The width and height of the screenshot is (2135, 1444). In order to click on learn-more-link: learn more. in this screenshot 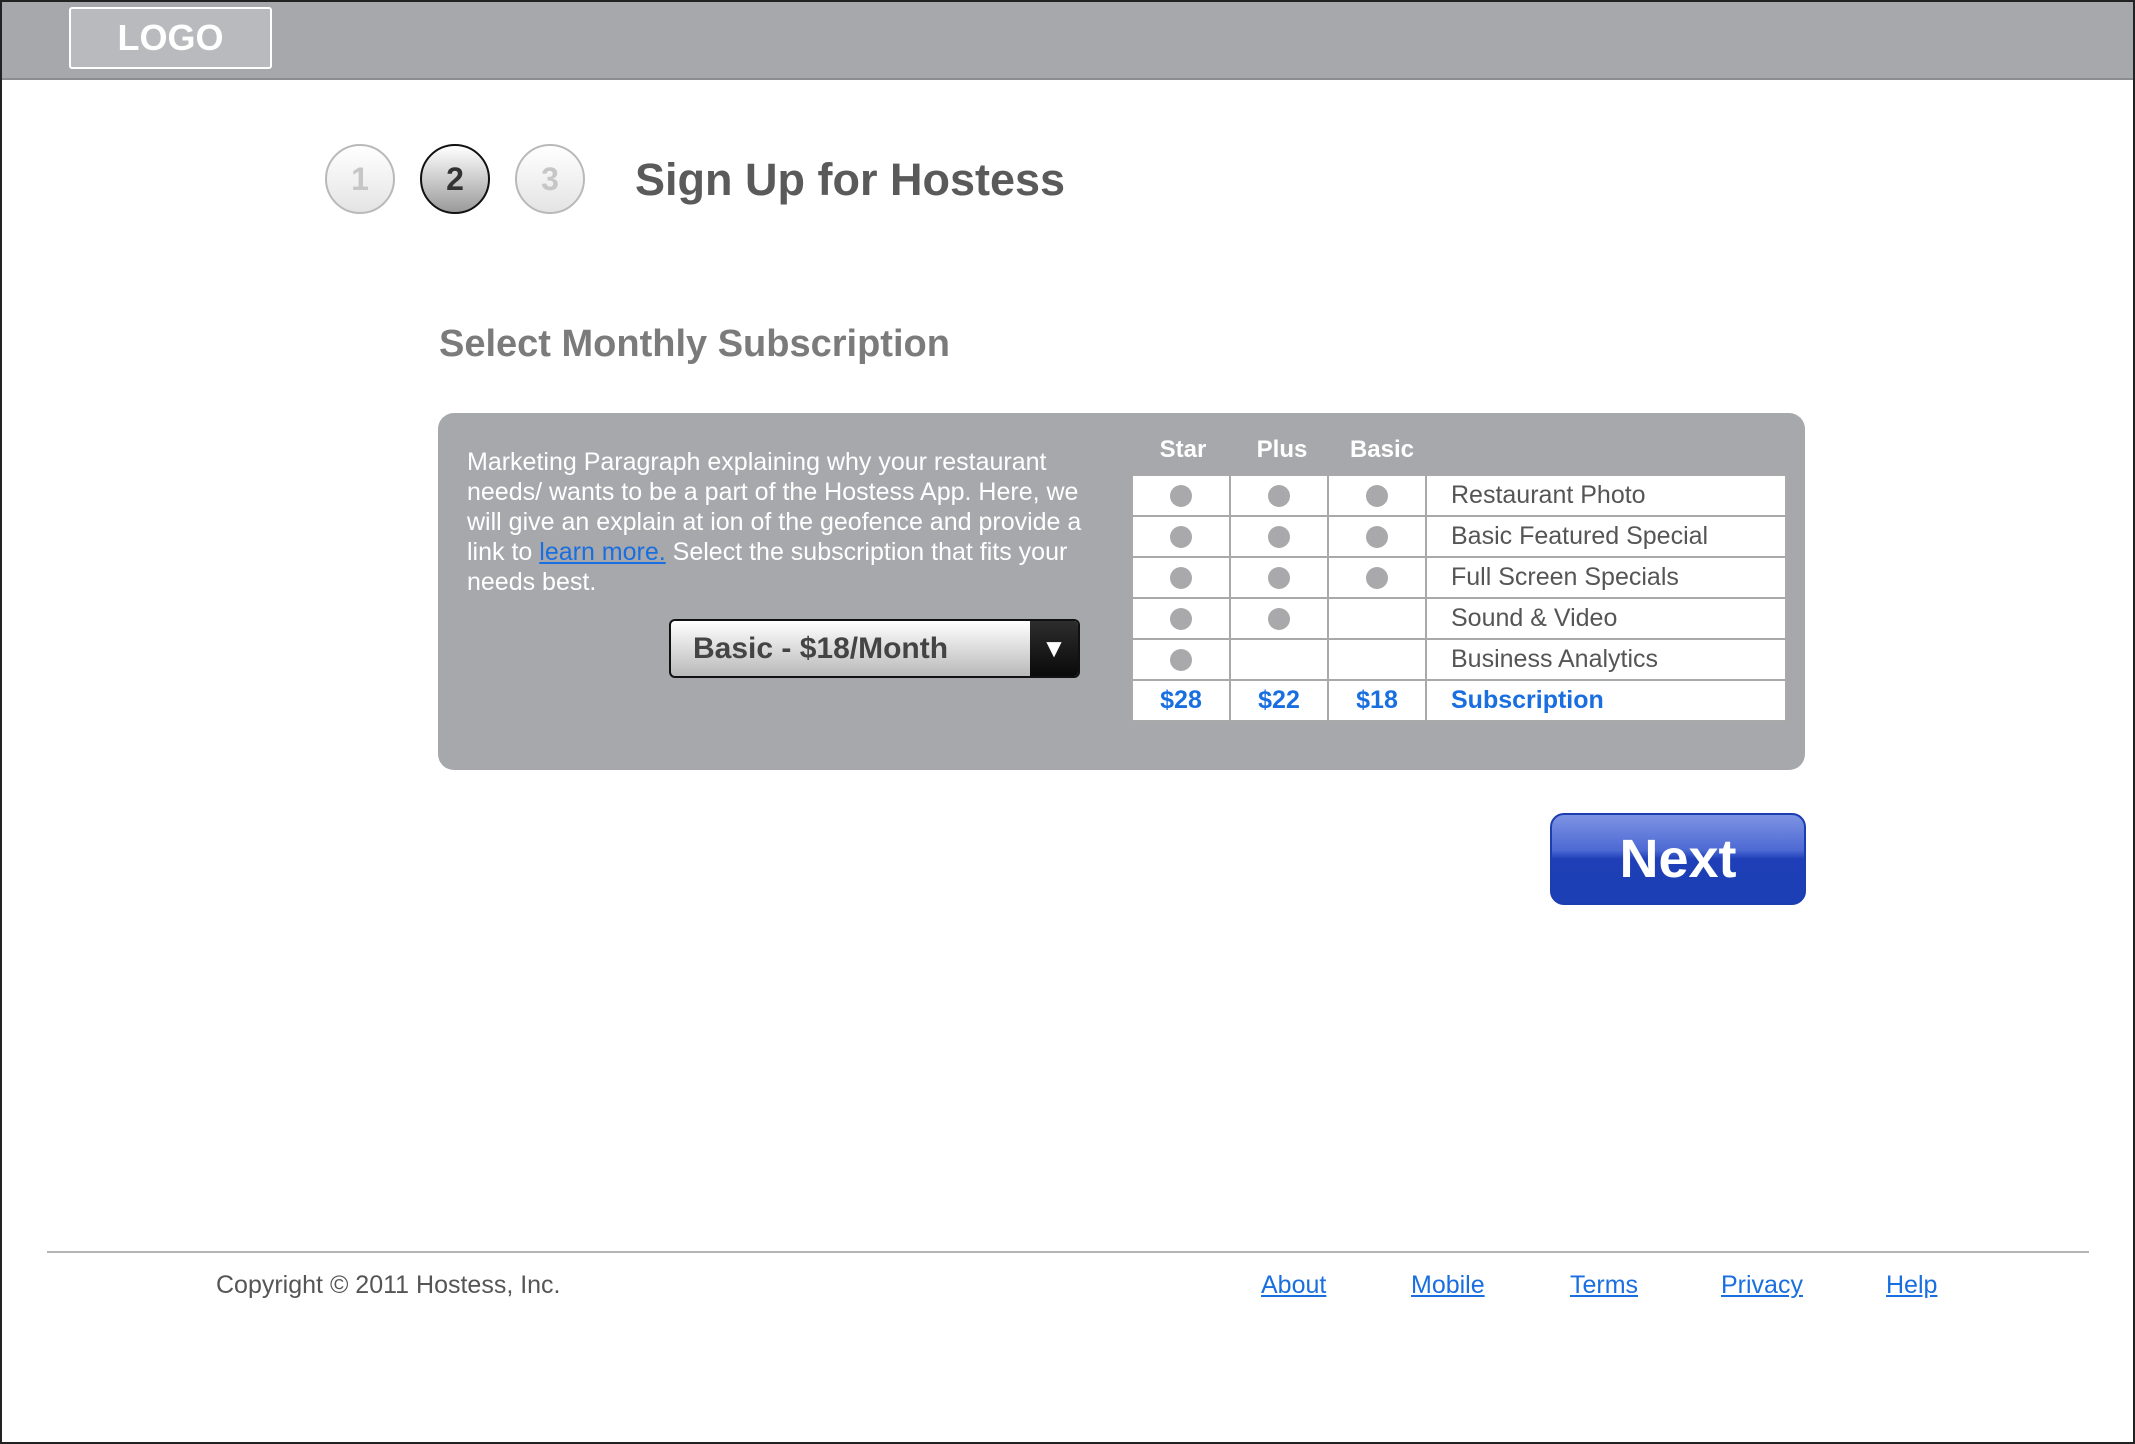, I will do `click(602, 552)`.